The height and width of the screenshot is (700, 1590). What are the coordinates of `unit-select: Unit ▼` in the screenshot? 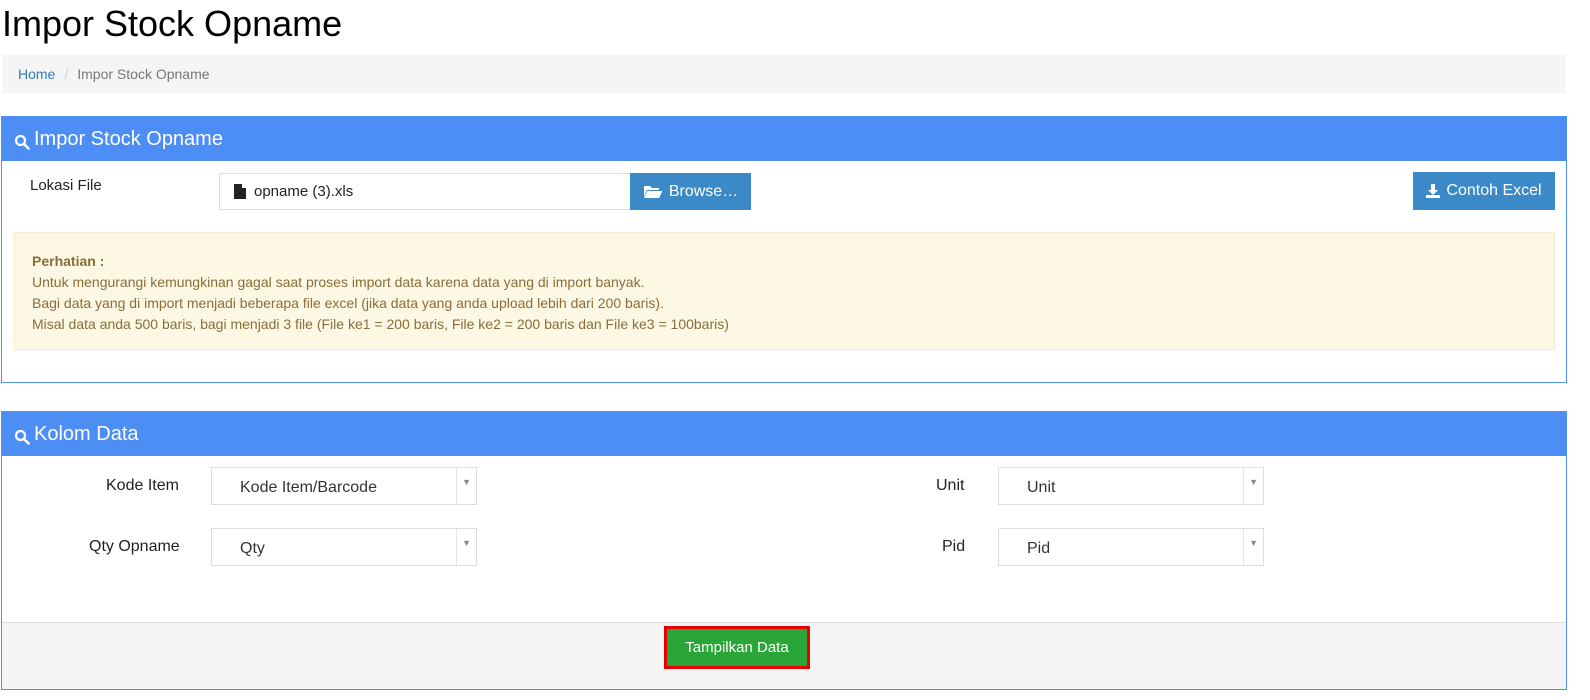 It's located at (1131, 486).